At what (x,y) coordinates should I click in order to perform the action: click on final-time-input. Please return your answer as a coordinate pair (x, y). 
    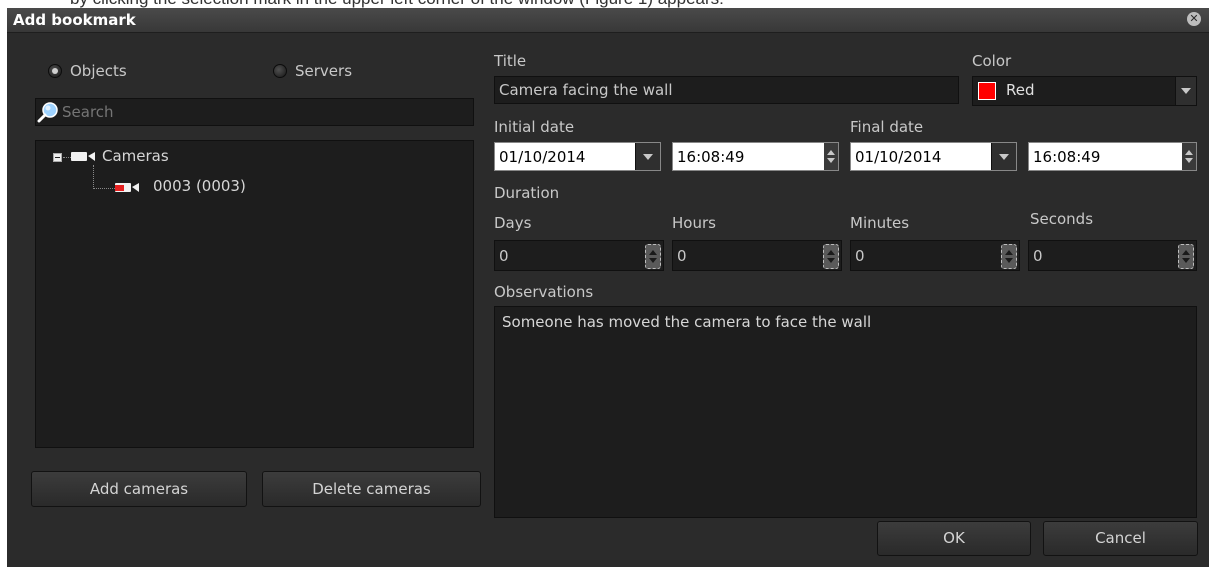
    Looking at the image, I should click on (1105, 156).